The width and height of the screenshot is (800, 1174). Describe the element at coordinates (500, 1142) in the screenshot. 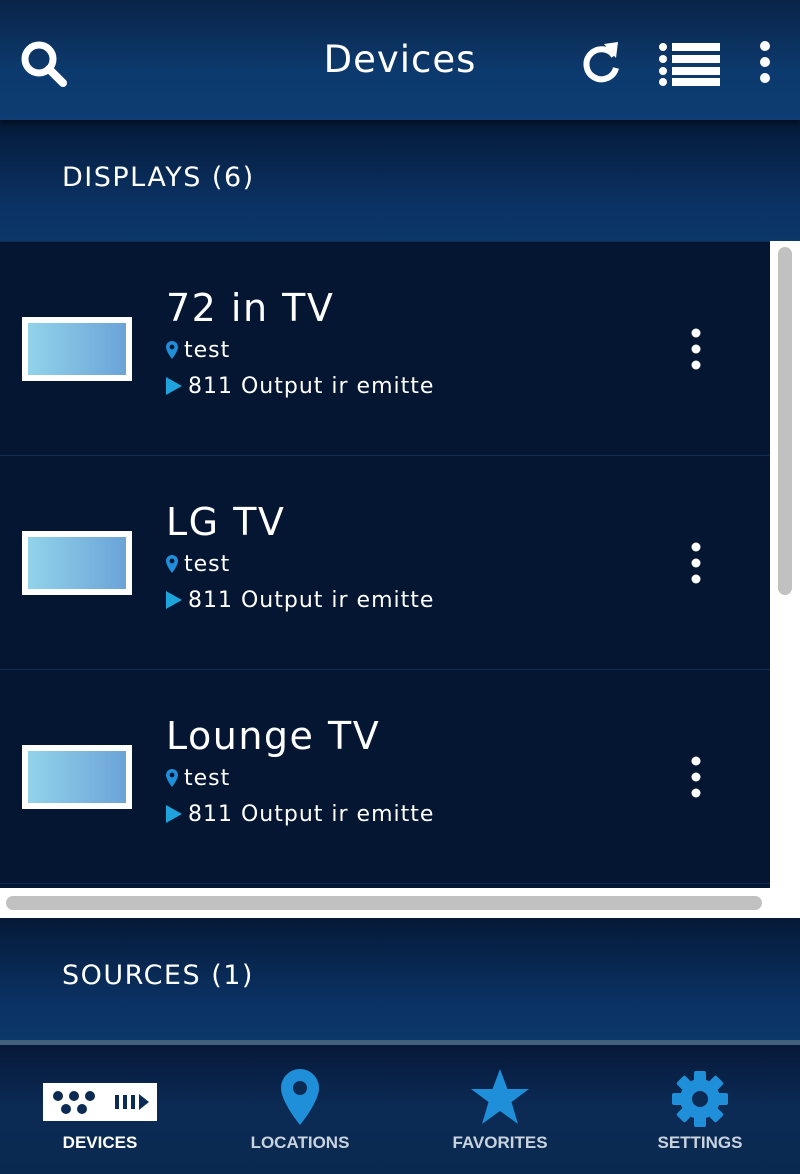

I see `nav-favorites-label: FAVORITES` at that location.